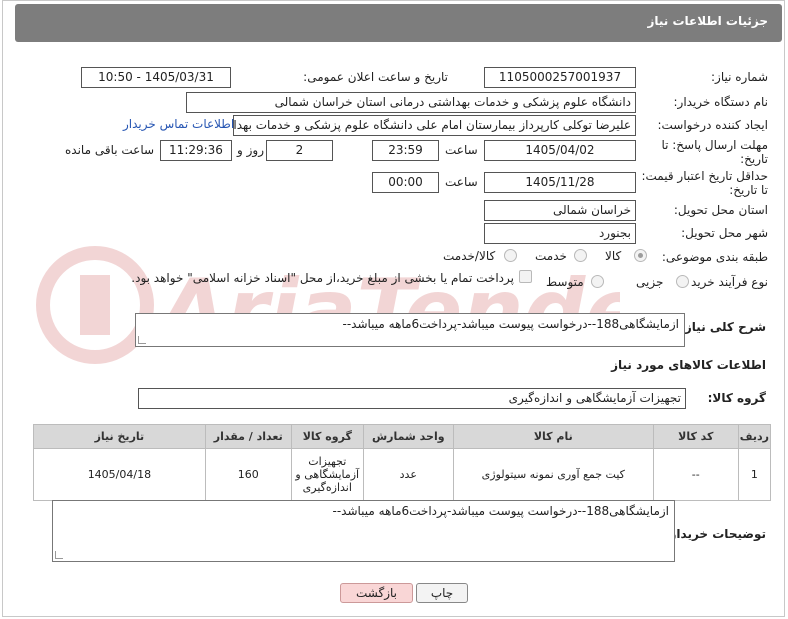 Image resolution: width=788 pixels, height=619 pixels. I want to click on category-option-service: خدمت, so click(551, 256).